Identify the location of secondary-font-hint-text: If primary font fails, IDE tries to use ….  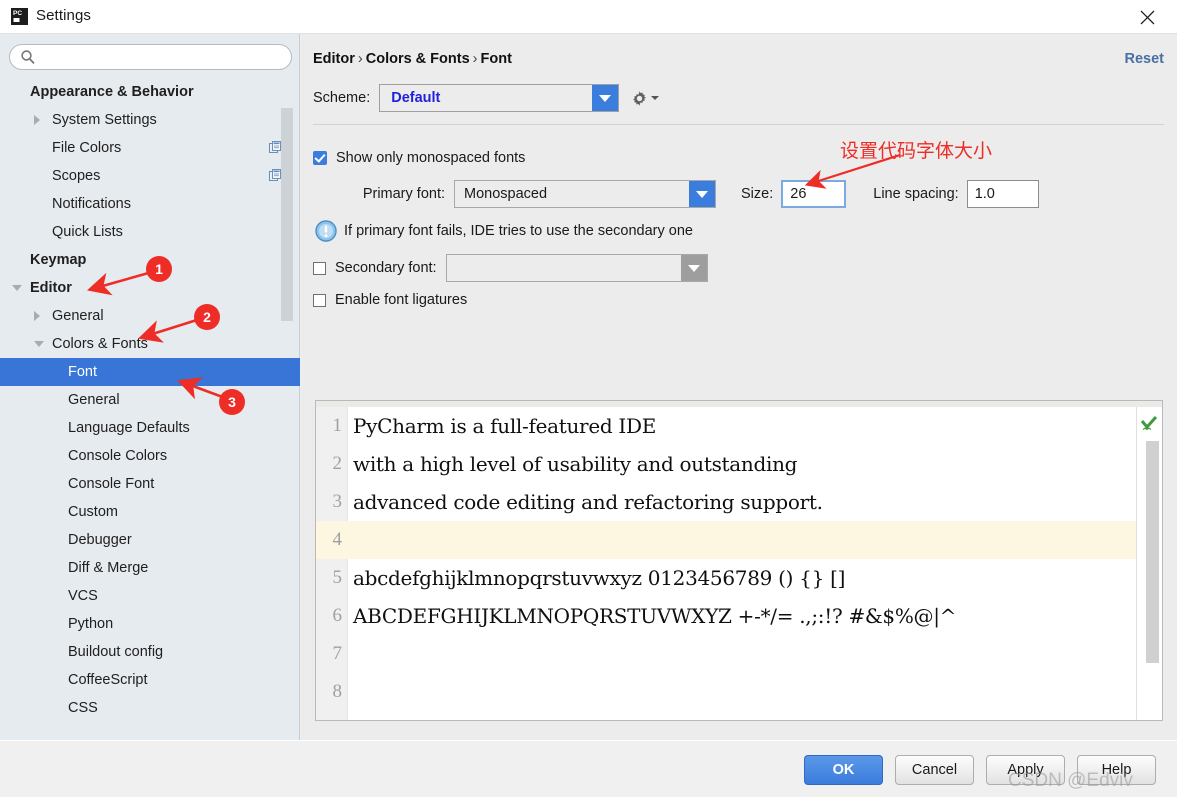
(518, 231).